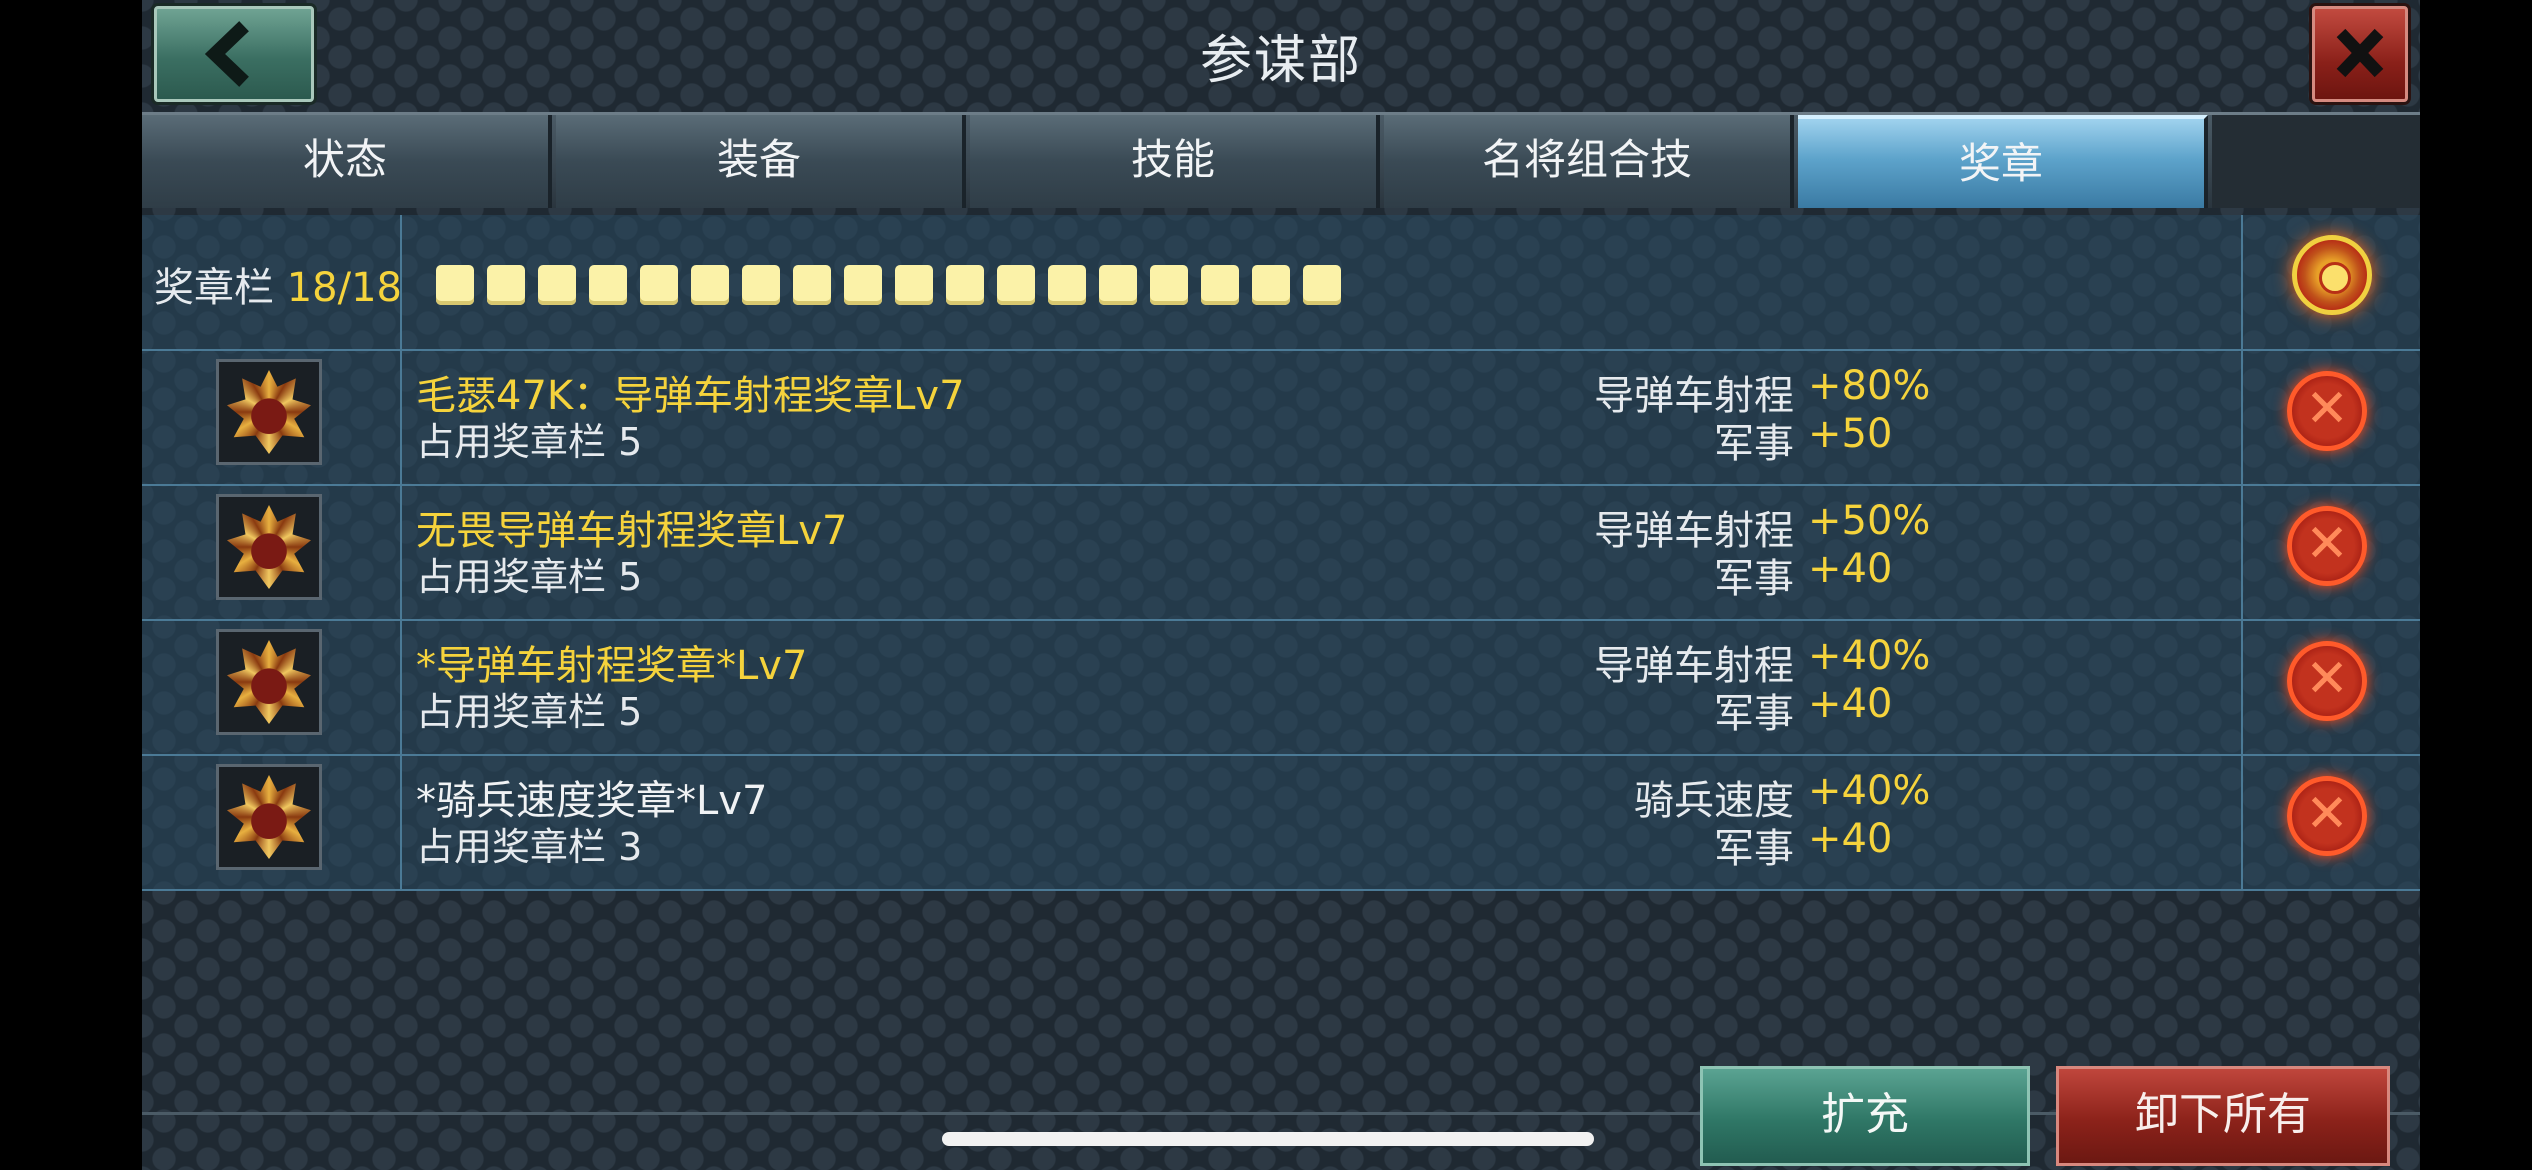 This screenshot has height=1170, width=2532. I want to click on medal-slot-summary: 奖章栏 18/18, so click(1281, 283).